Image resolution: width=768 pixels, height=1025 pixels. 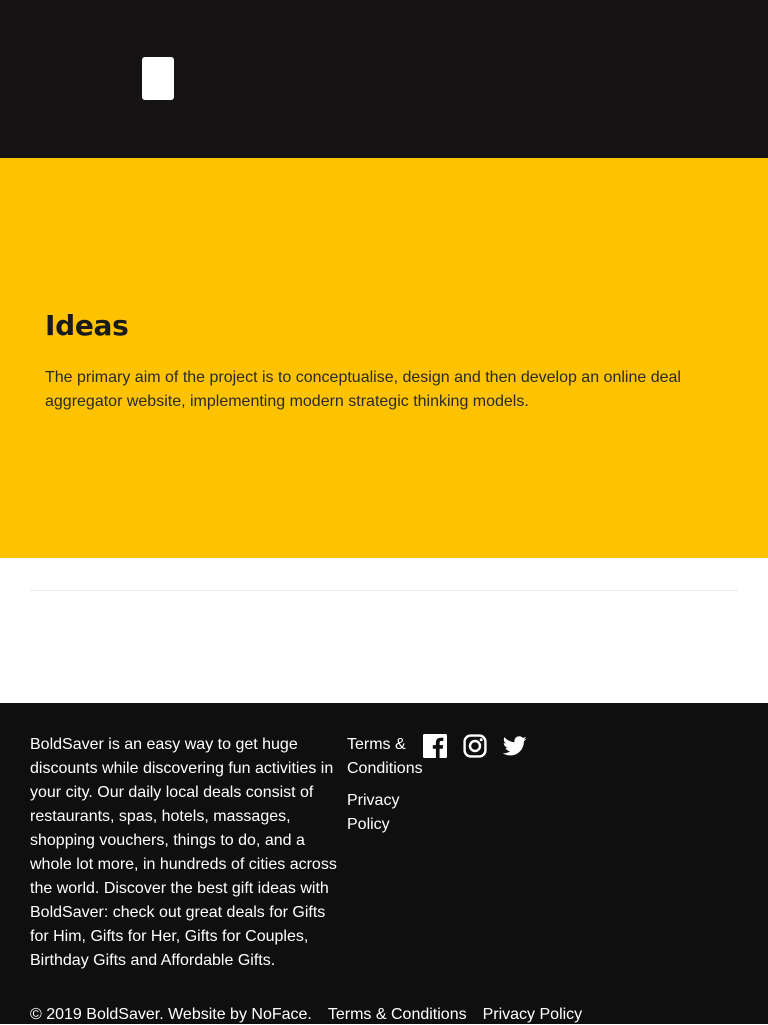 I want to click on instagram-icon, so click(x=475, y=746).